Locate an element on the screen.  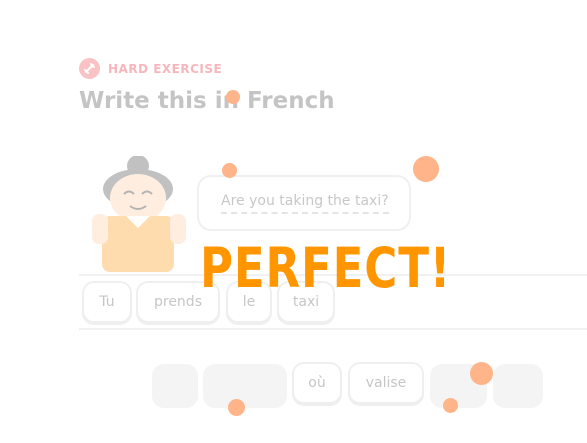
page-title: Write this in French is located at coordinates (207, 101).